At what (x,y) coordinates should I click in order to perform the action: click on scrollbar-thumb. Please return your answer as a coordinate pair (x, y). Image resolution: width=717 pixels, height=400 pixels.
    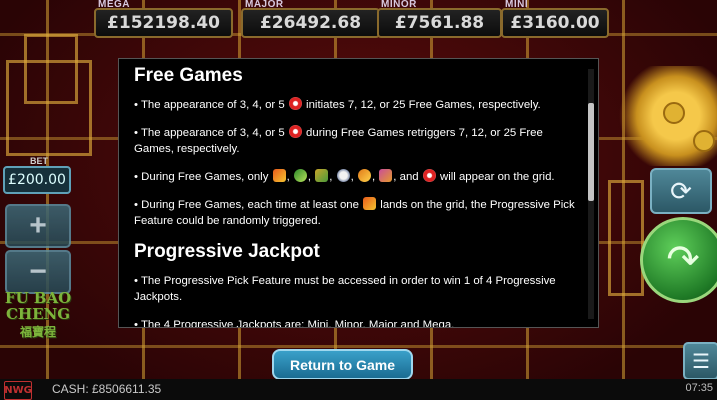
    Looking at the image, I should click on (591, 152).